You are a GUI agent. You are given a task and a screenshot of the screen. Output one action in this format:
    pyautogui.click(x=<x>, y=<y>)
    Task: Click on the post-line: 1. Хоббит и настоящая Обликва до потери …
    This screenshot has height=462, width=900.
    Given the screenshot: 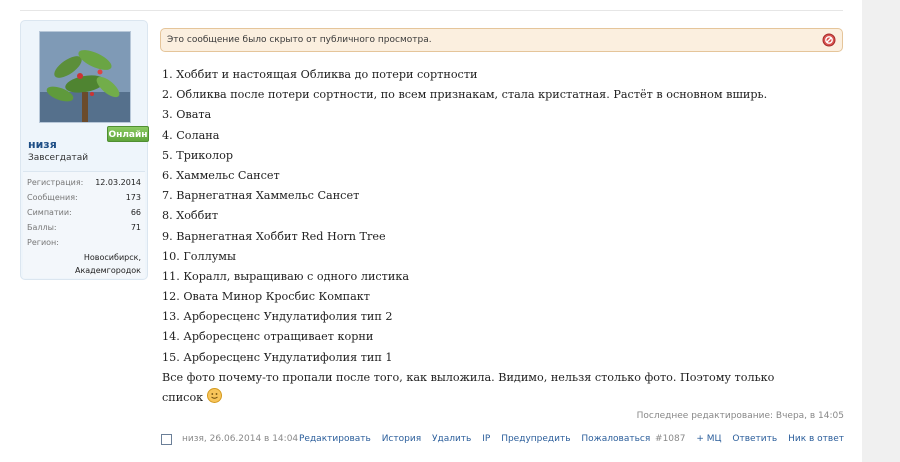 What is the action you would take?
    pyautogui.click(x=320, y=74)
    